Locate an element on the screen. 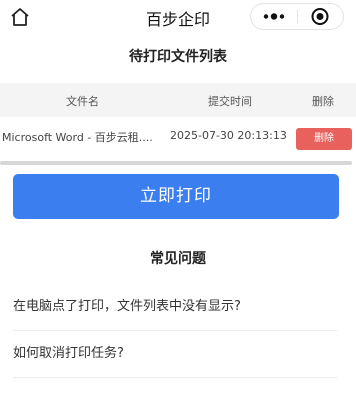 The image size is (356, 402). faq-item-not-shown: 在电脑点了打印，文件列表中没有显示? is located at coordinates (175, 307).